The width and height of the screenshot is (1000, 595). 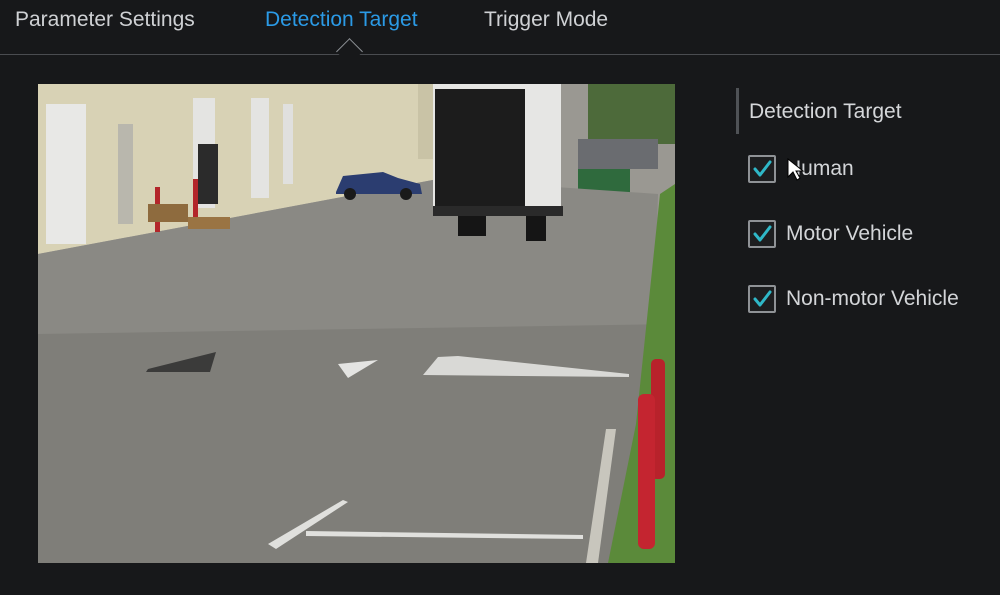 What do you see at coordinates (105, 20) in the screenshot?
I see `tab-parameter-settings: Parameter Settings` at bounding box center [105, 20].